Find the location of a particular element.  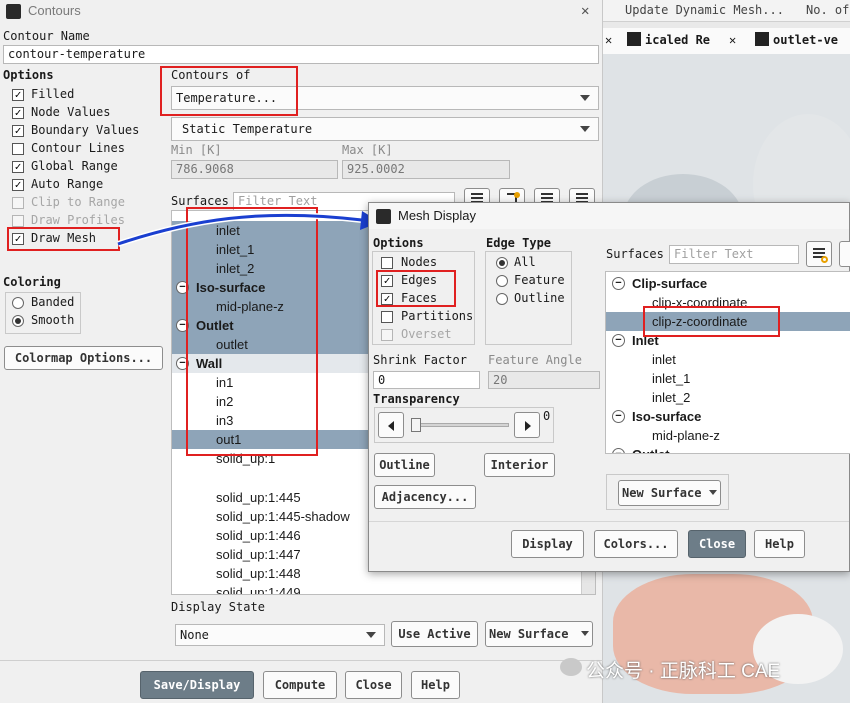

mesh-surfaces-label: Surfaces is located at coordinates (635, 254).